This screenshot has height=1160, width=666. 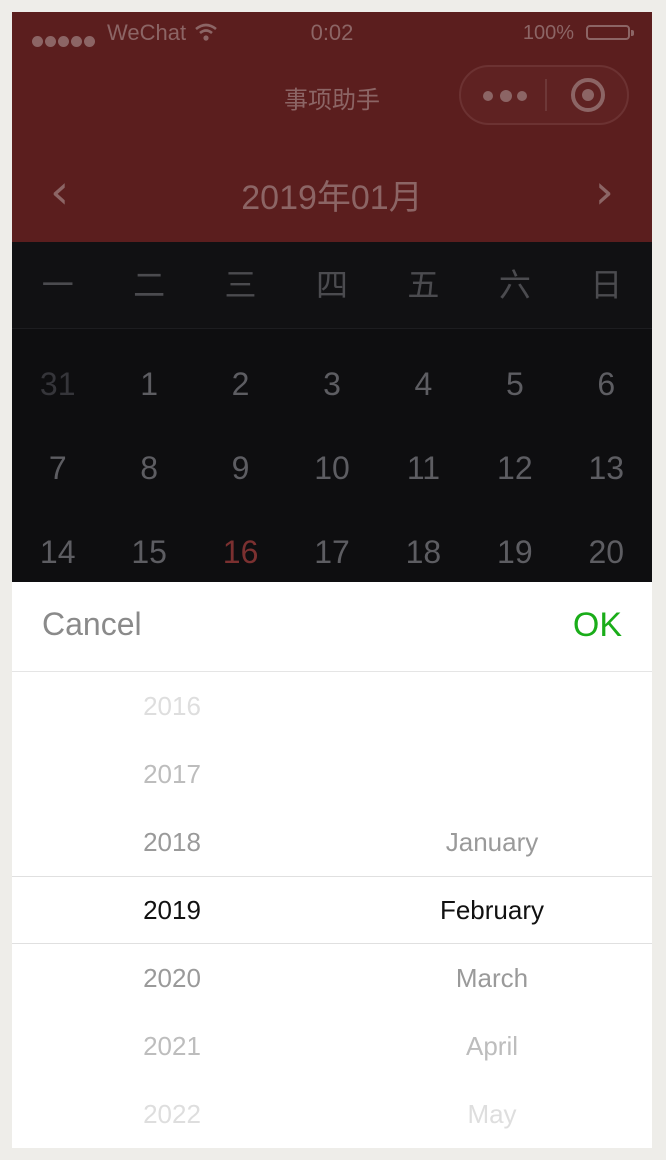 What do you see at coordinates (149, 285) in the screenshot?
I see `weekday-label: 二` at bounding box center [149, 285].